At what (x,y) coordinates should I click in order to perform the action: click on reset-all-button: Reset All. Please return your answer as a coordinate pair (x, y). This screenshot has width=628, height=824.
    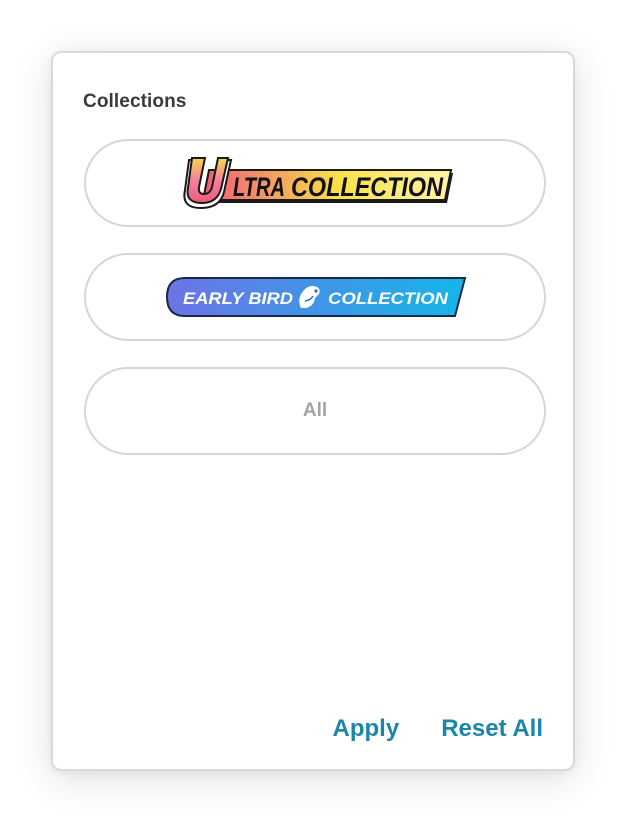
    Looking at the image, I should click on (492, 729).